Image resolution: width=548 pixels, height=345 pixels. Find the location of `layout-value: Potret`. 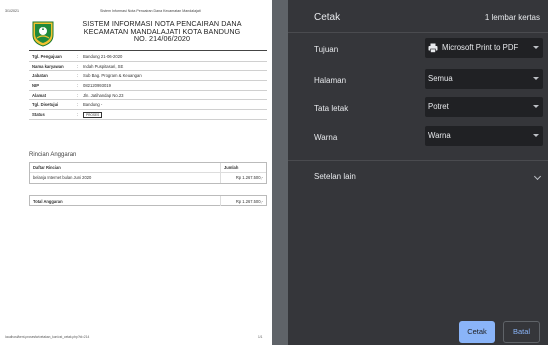

layout-value: Potret is located at coordinates (438, 106).